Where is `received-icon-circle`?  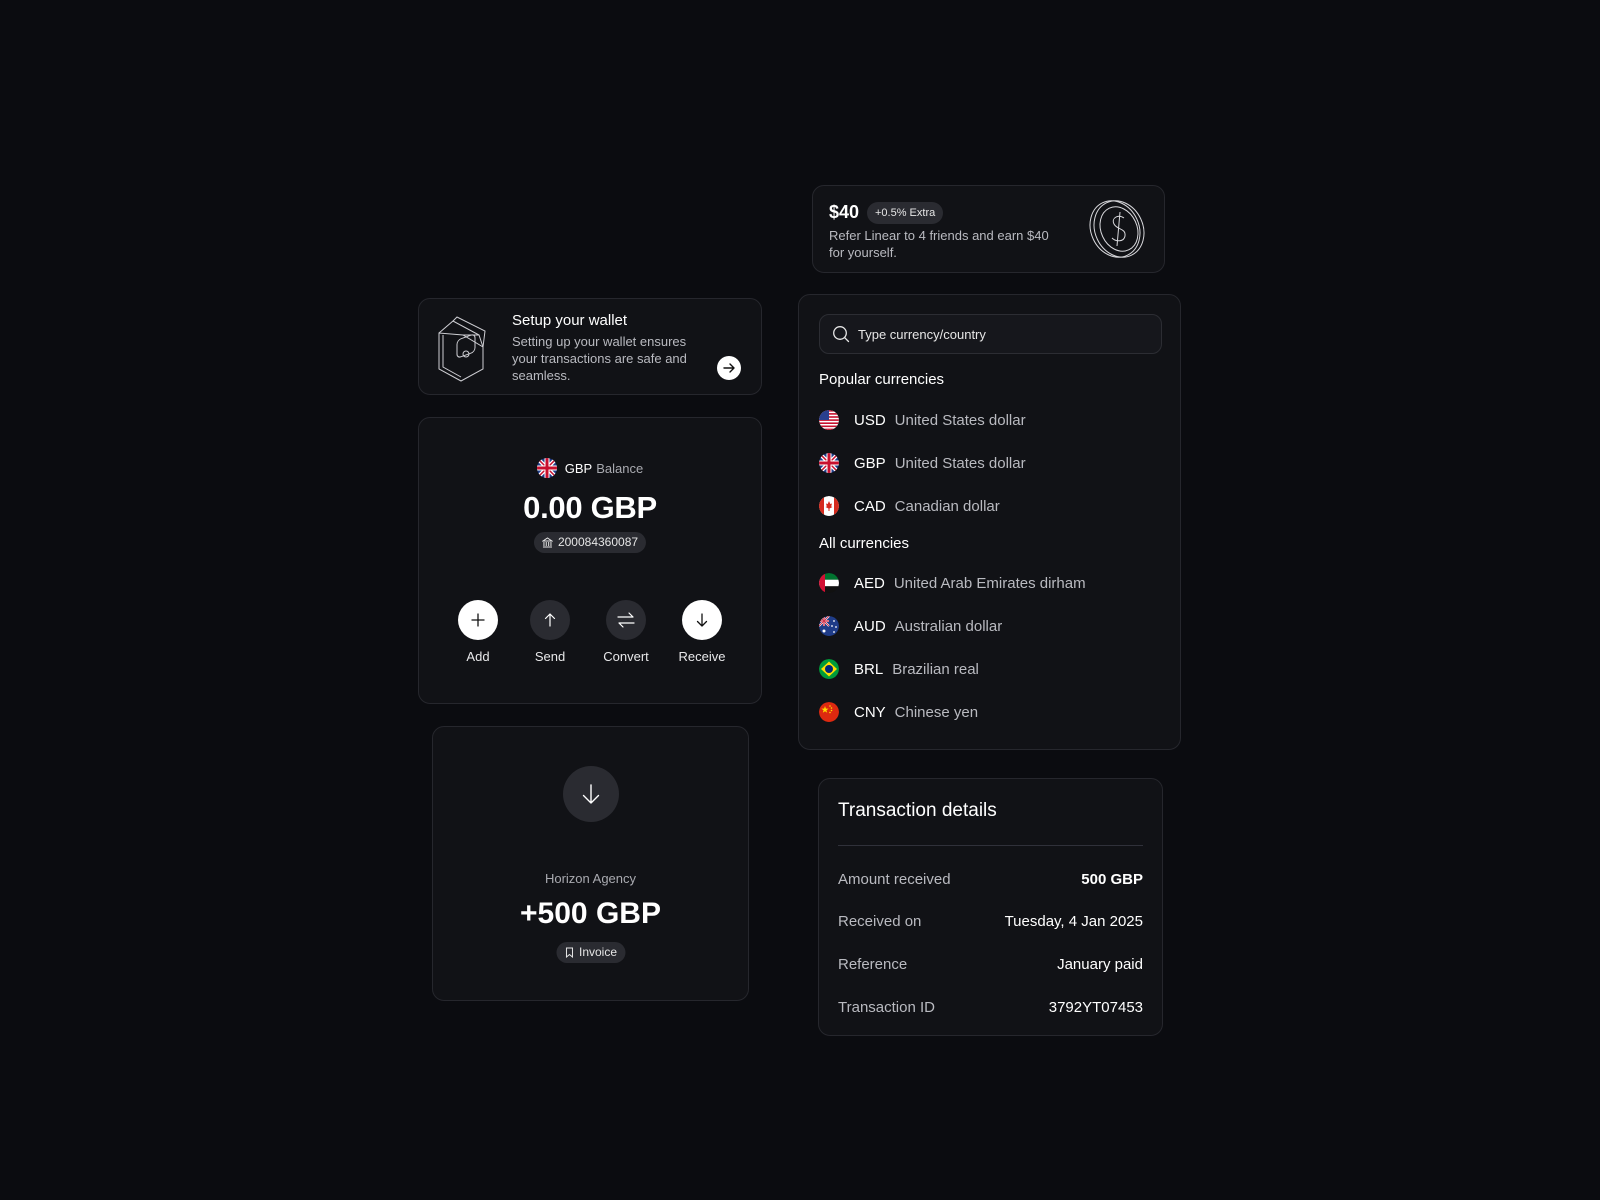
received-icon-circle is located at coordinates (591, 794).